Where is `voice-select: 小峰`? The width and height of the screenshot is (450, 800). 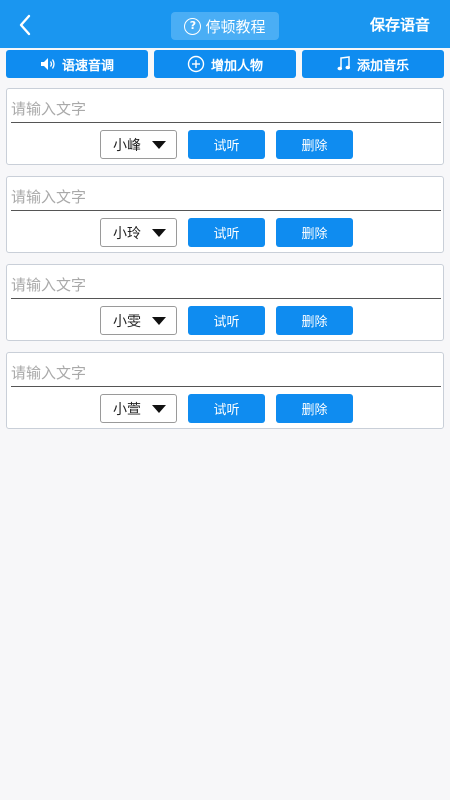
voice-select: 小峰 is located at coordinates (138, 144).